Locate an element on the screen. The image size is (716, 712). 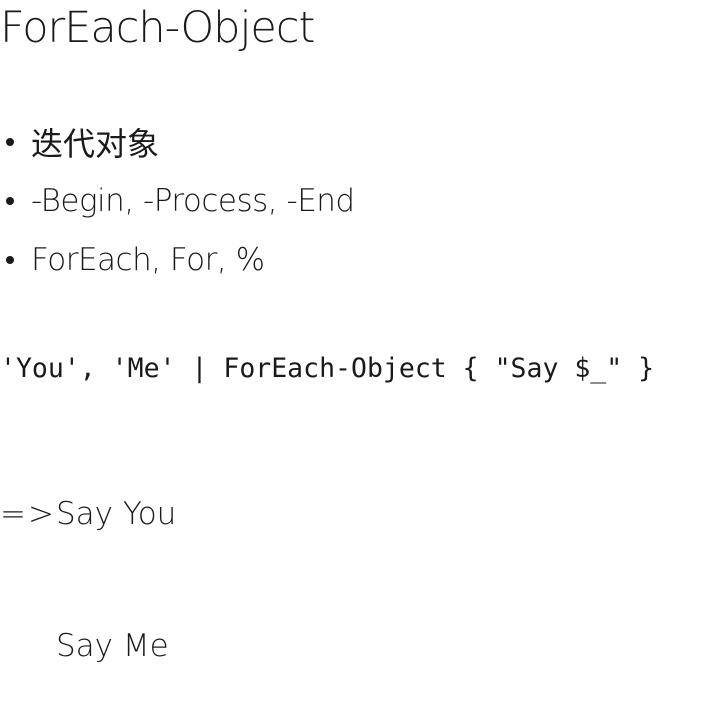
result-arrow: => is located at coordinates (28, 514).